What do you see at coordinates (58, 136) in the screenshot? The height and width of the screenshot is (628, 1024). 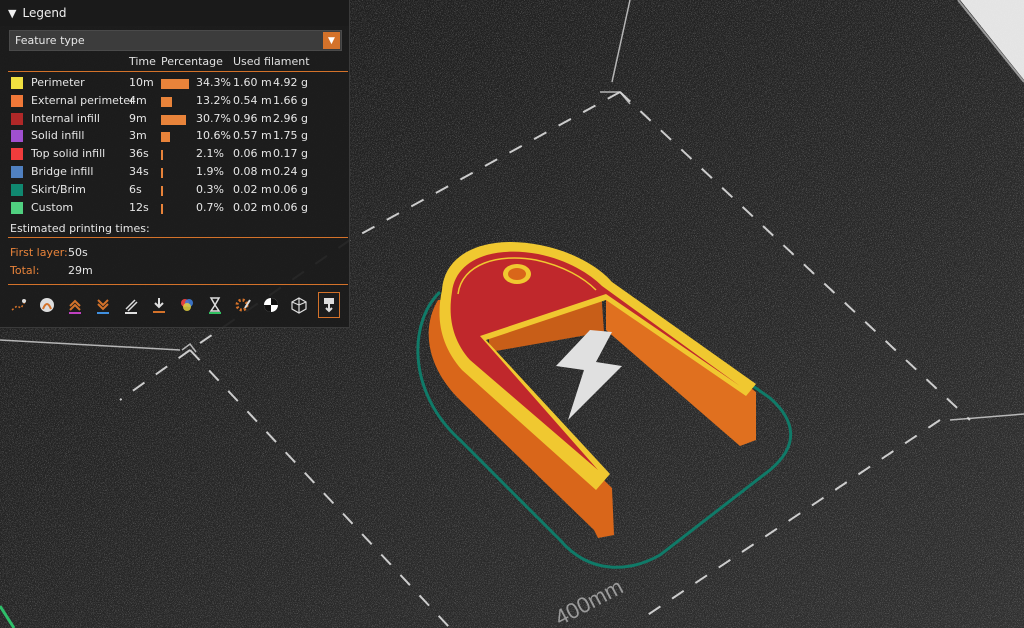 I see `feature-name: Solid infill` at bounding box center [58, 136].